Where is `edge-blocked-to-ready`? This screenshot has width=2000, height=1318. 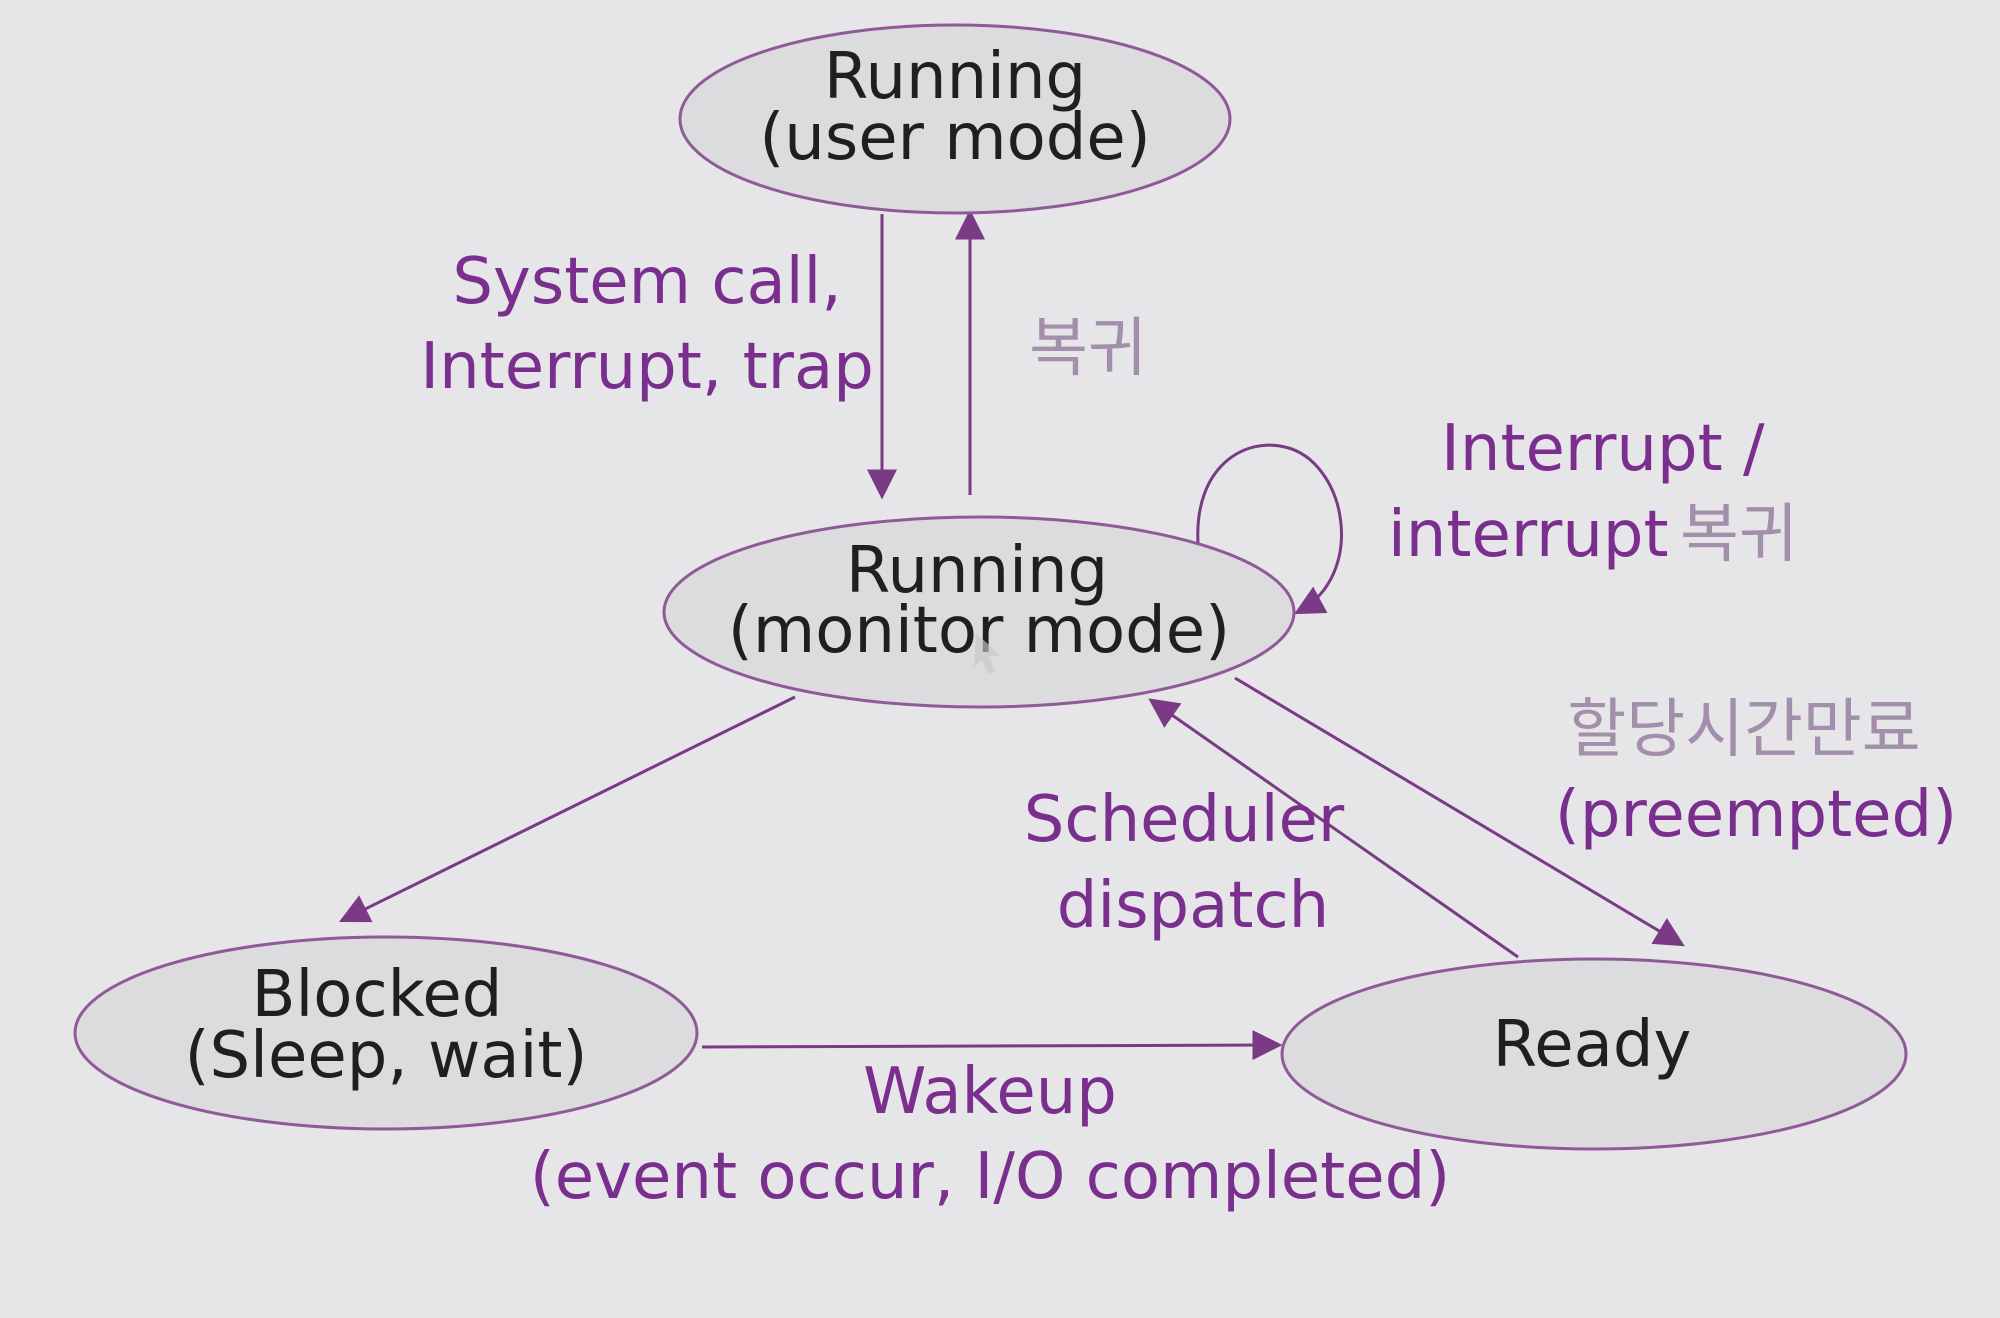 edge-blocked-to-ready is located at coordinates (992, 1045).